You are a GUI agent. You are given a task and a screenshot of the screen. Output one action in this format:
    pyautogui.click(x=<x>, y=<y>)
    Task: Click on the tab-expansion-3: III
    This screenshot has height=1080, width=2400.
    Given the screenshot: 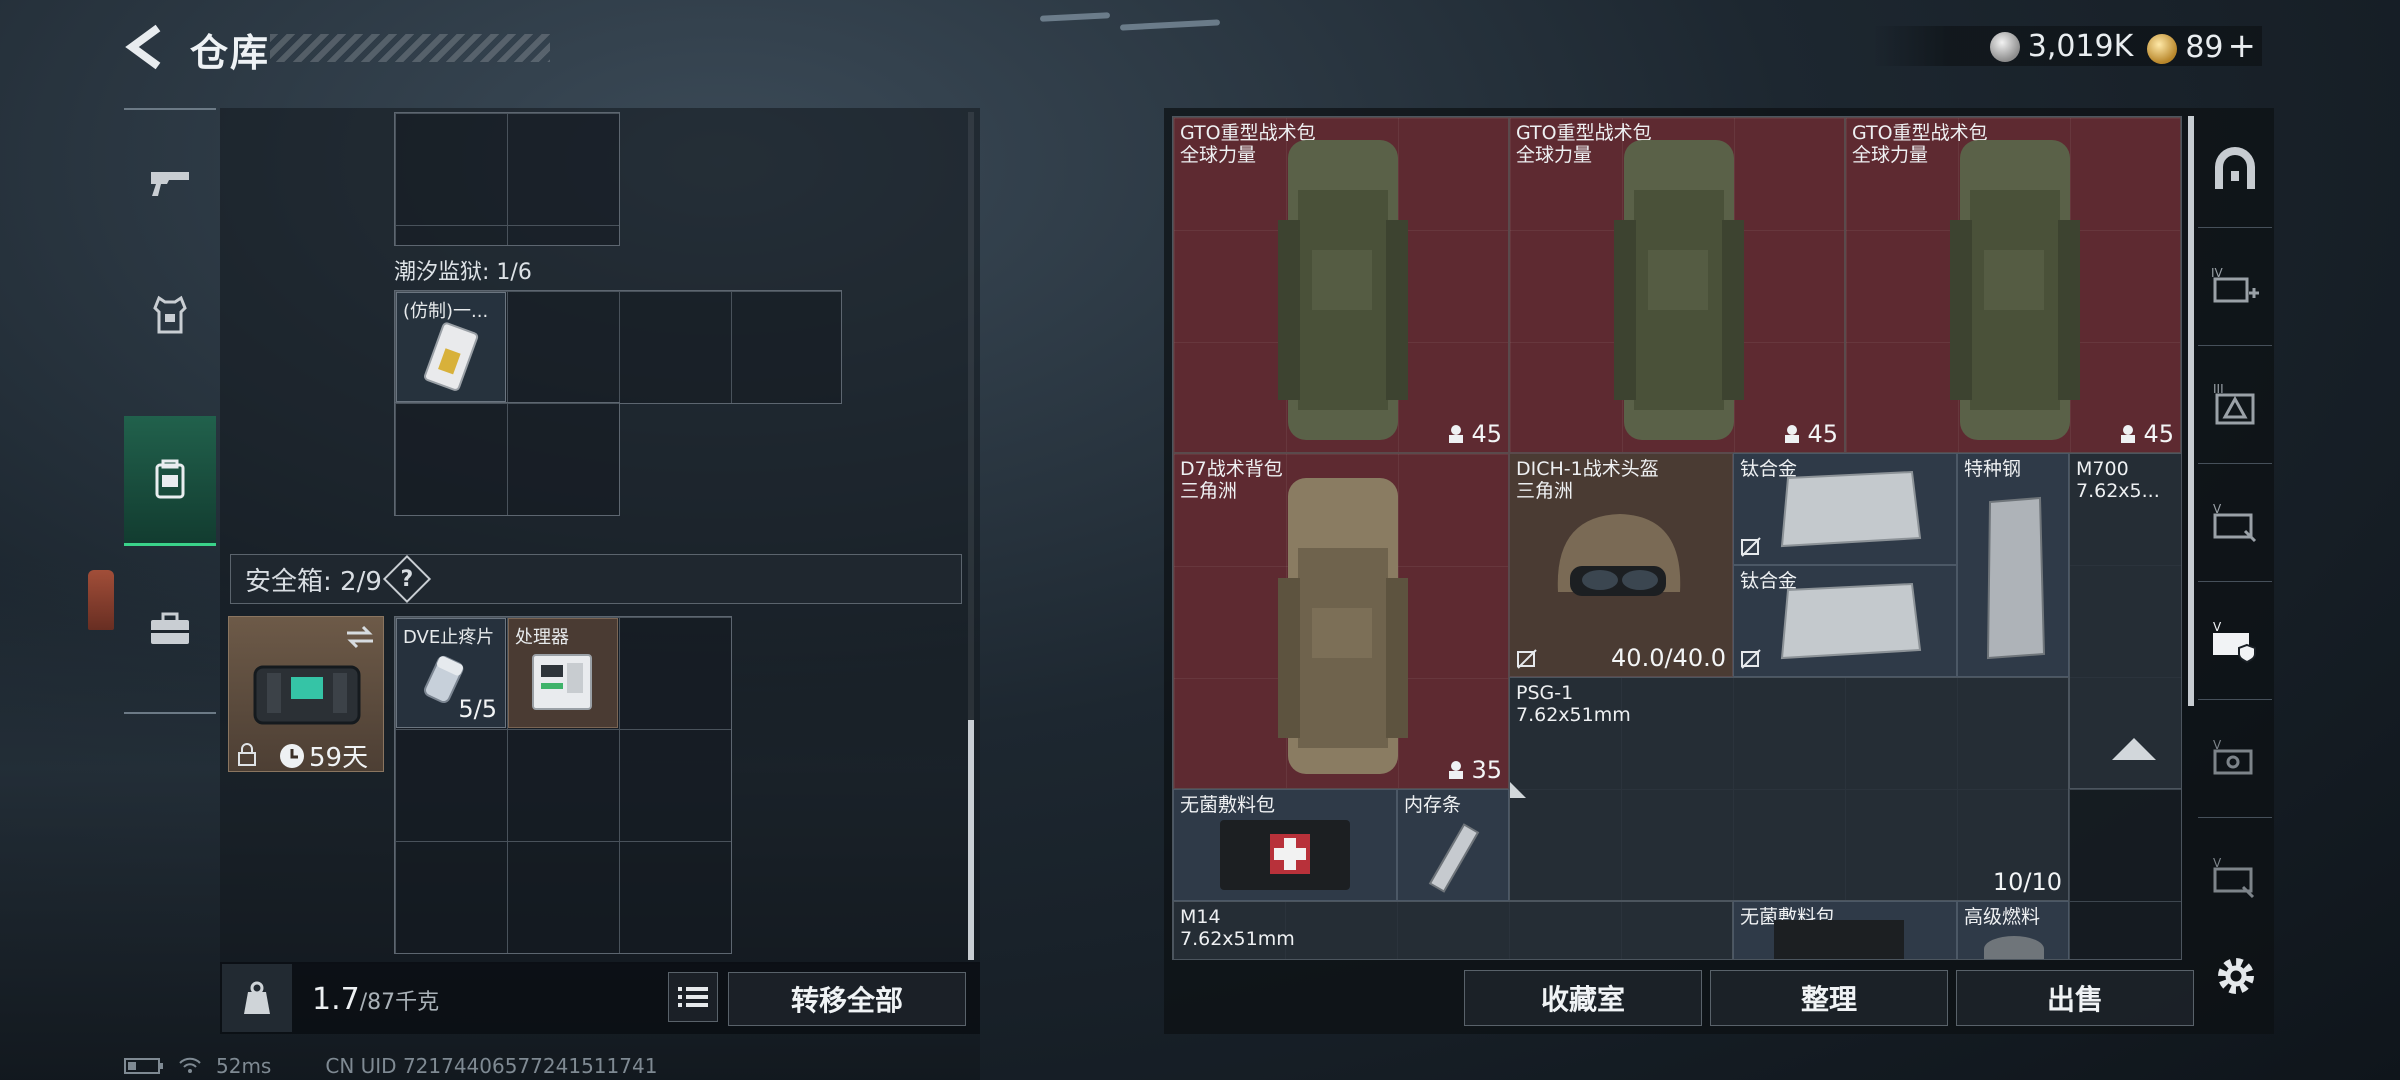 What is the action you would take?
    pyautogui.click(x=2235, y=405)
    